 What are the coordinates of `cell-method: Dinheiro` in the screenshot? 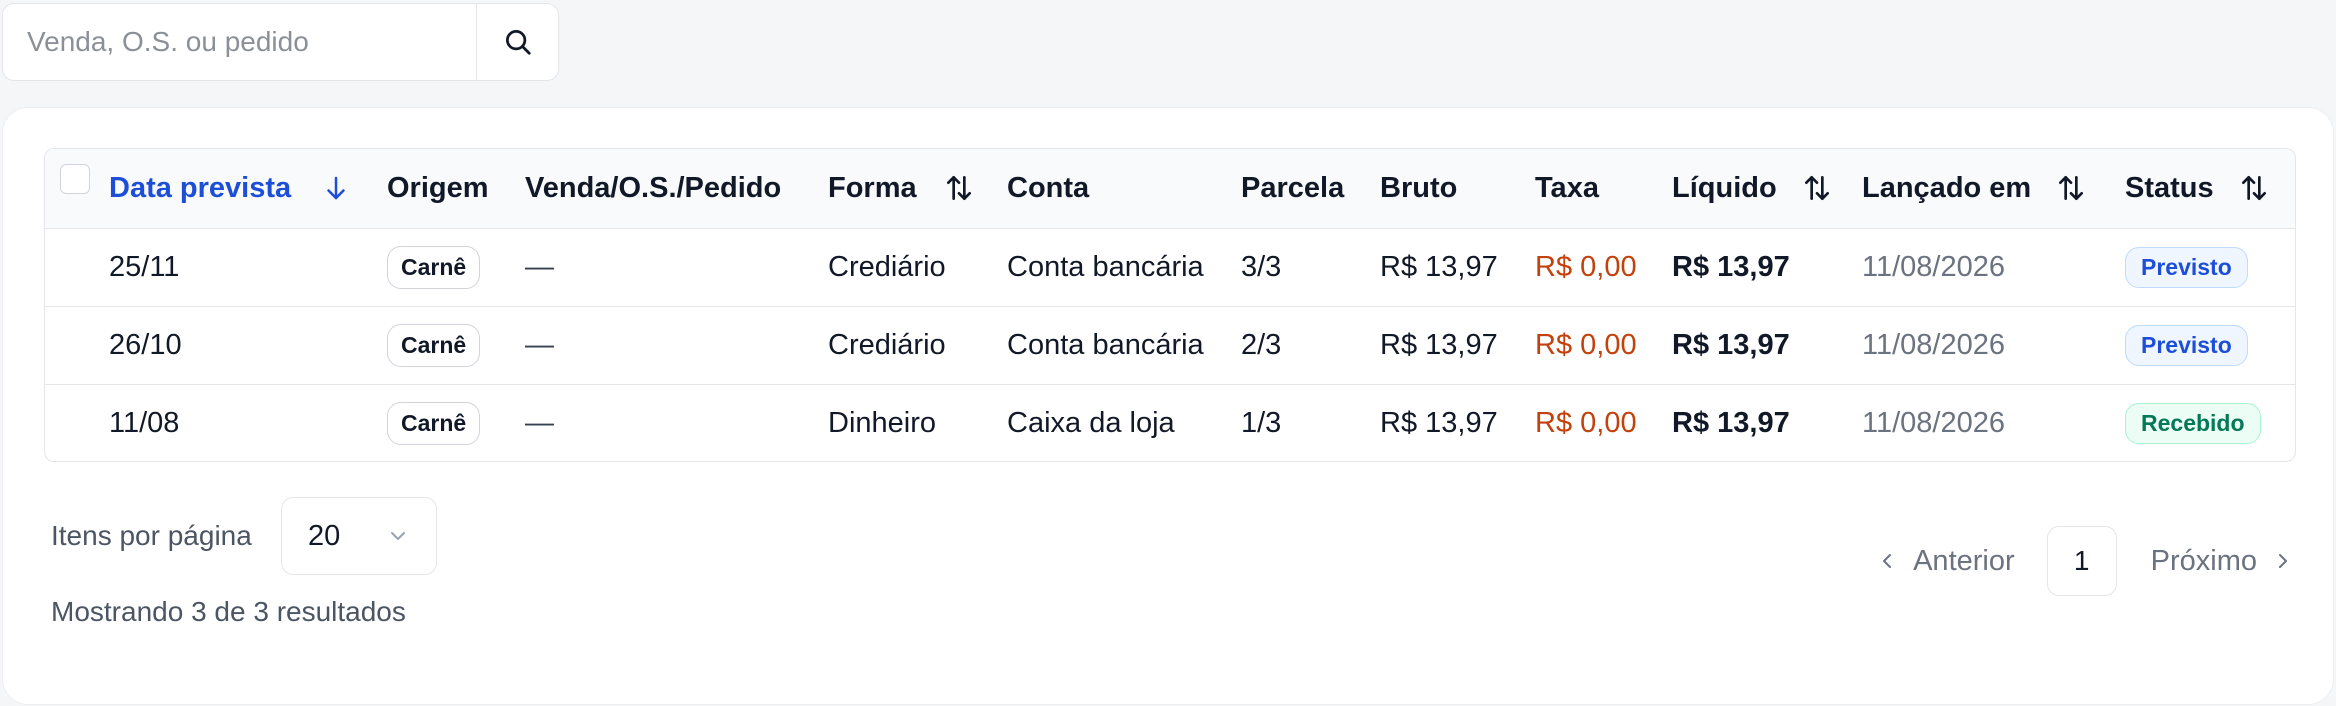 It's located at (882, 422).